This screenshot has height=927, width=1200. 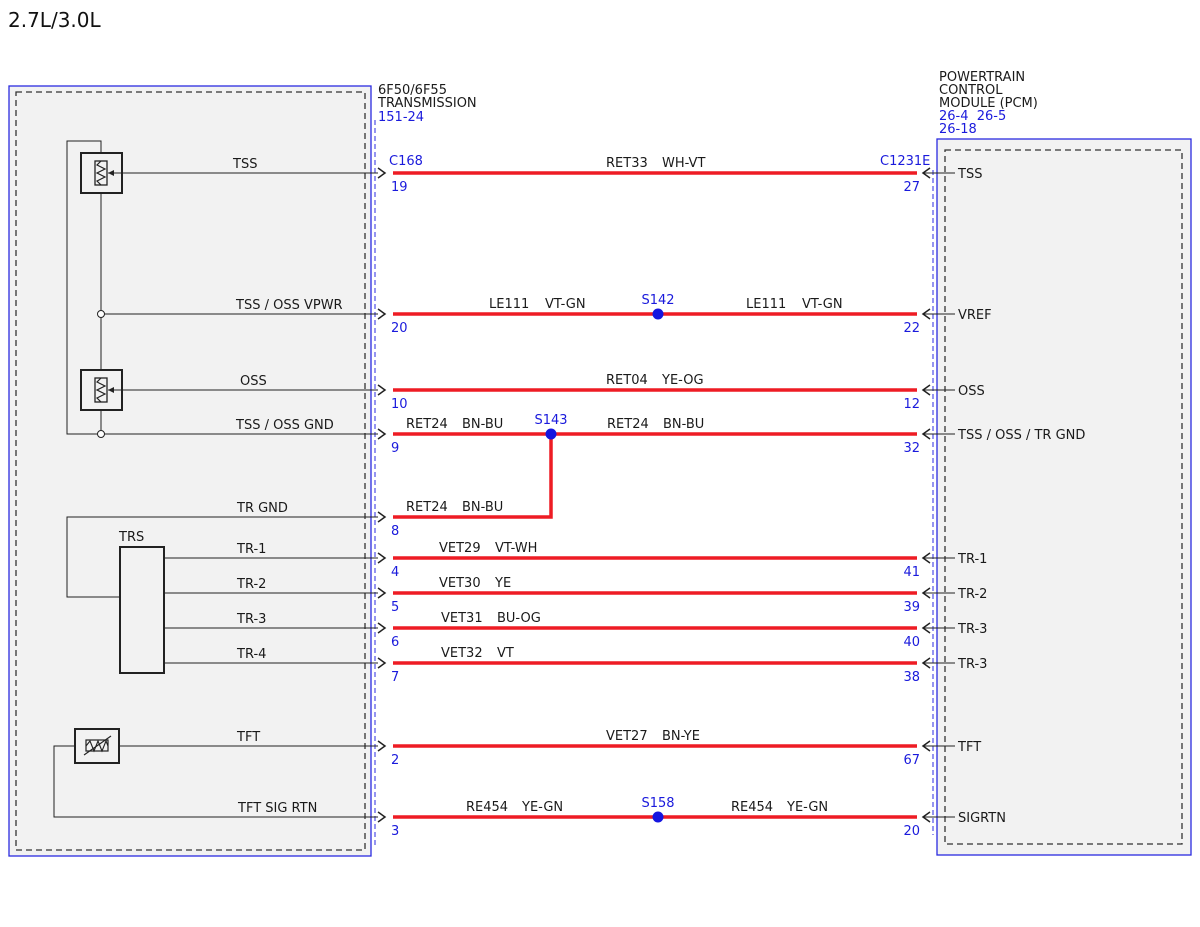 What do you see at coordinates (482, 424) in the screenshot?
I see `gnd-segment-0-color: BN-BU` at bounding box center [482, 424].